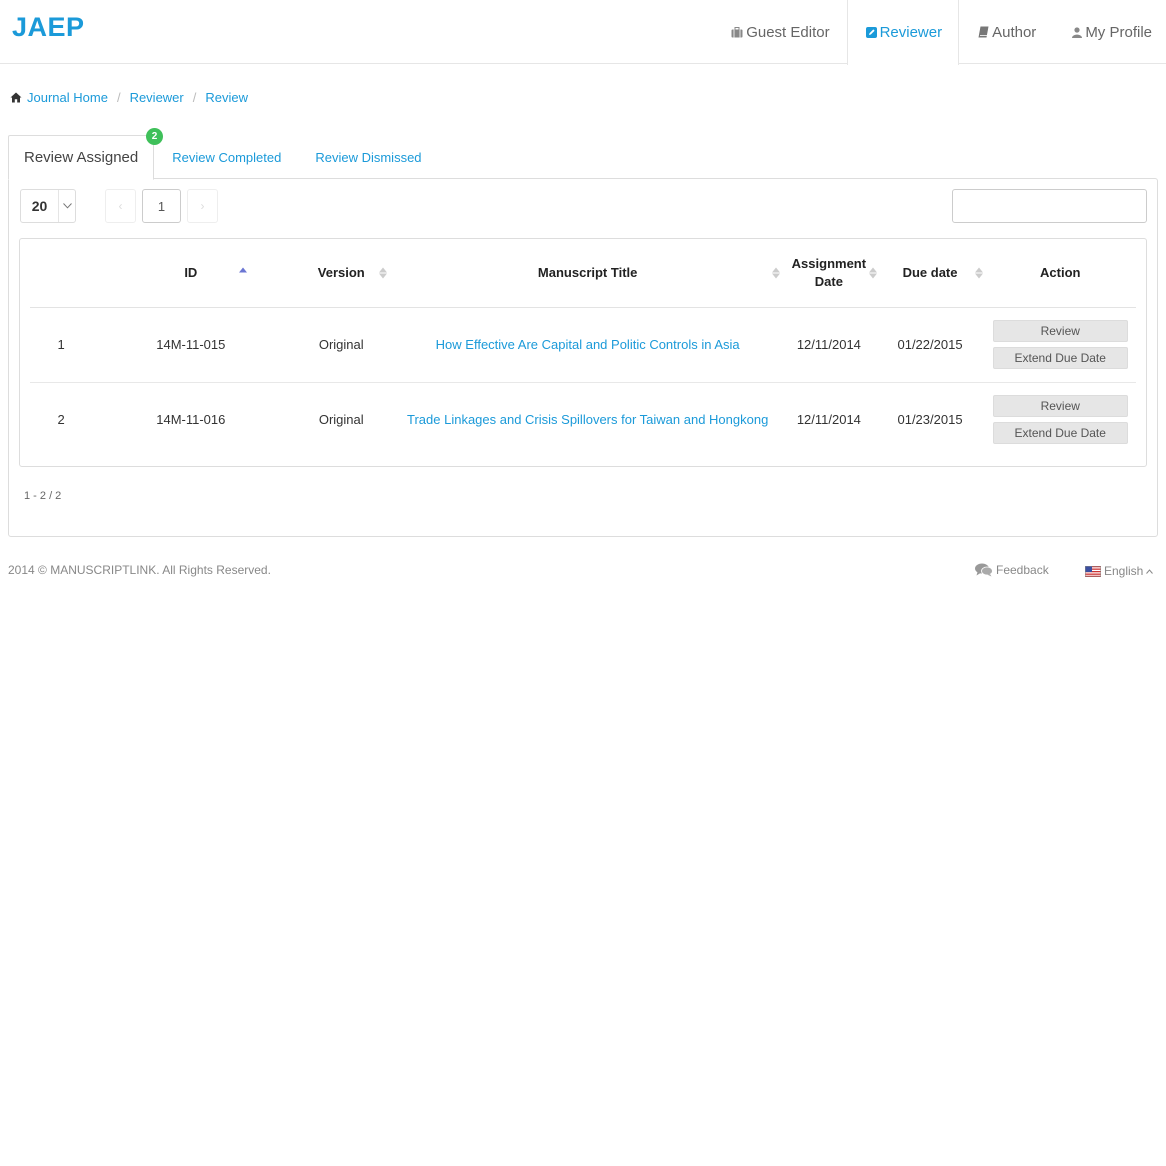 Image resolution: width=1166 pixels, height=1166 pixels. I want to click on tab-review-completed-label: Review Completed, so click(227, 157).